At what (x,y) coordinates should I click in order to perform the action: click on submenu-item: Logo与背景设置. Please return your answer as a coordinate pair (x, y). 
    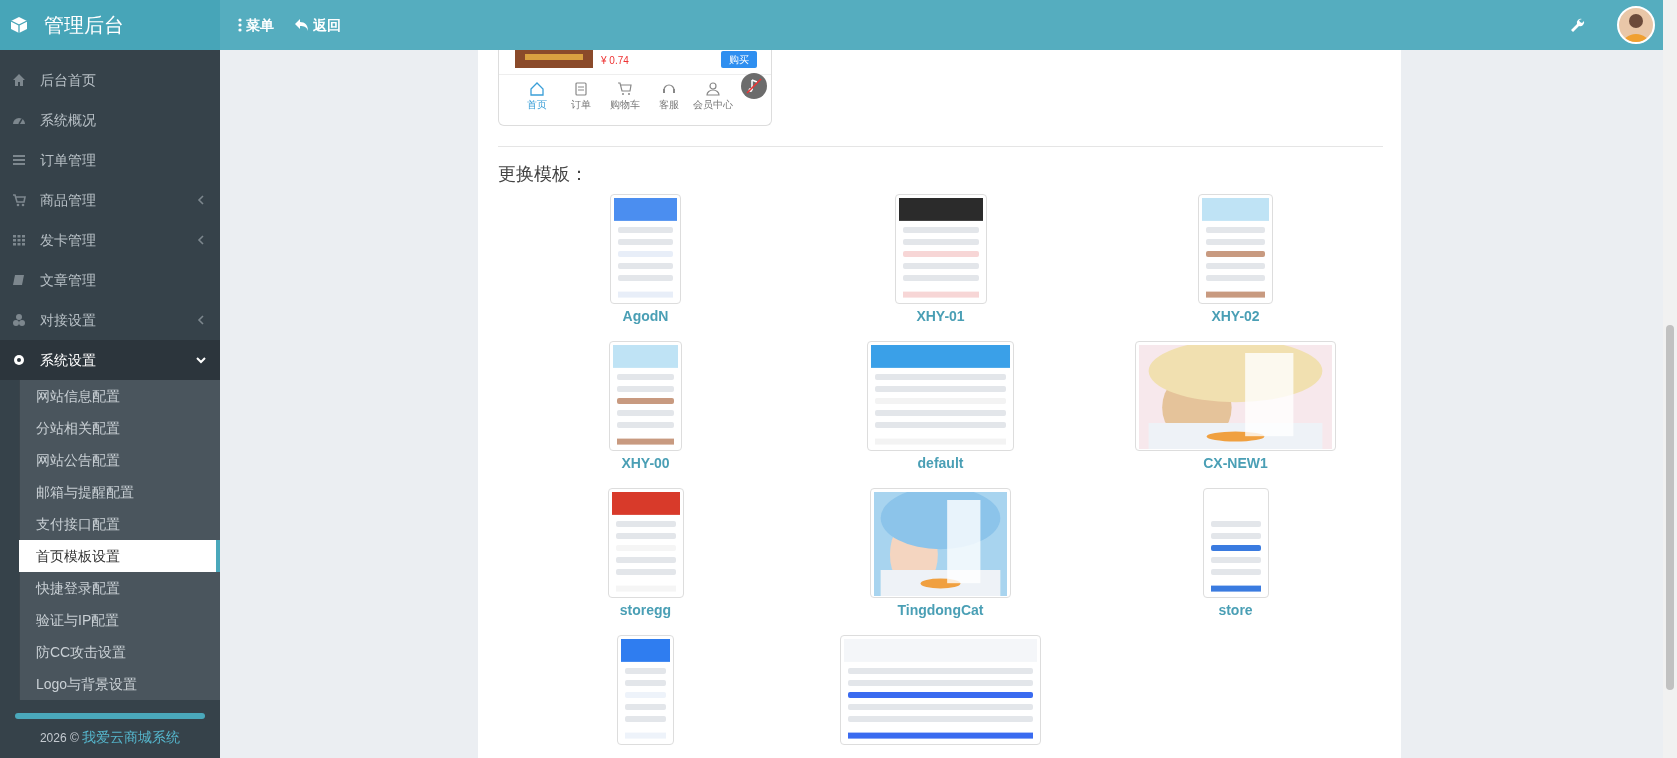
    Looking at the image, I should click on (119, 684).